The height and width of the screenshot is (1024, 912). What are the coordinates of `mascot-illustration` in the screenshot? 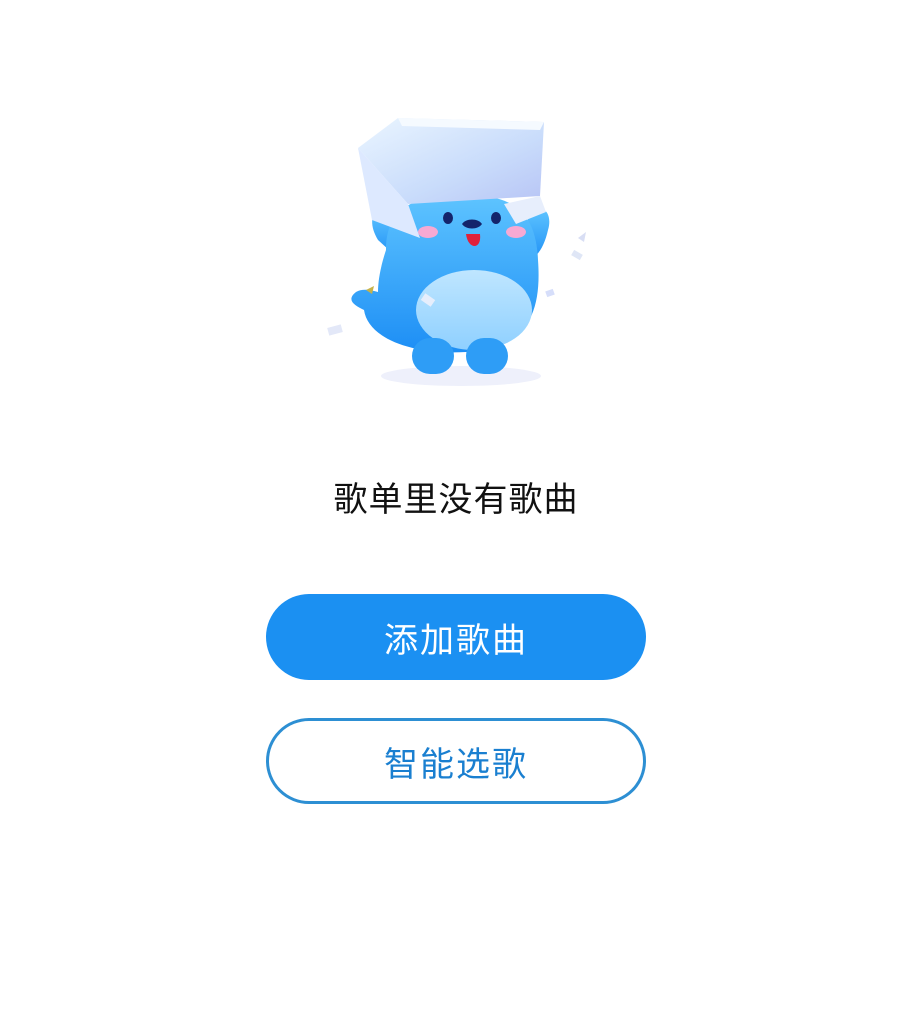 It's located at (461, 250).